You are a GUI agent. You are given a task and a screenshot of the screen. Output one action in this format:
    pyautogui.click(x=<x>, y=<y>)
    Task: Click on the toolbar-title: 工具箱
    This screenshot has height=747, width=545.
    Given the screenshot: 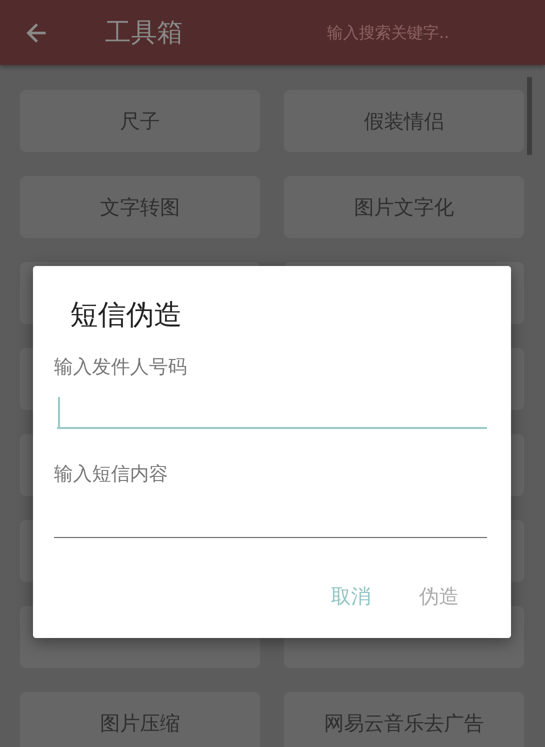 What is the action you would take?
    pyautogui.click(x=144, y=33)
    